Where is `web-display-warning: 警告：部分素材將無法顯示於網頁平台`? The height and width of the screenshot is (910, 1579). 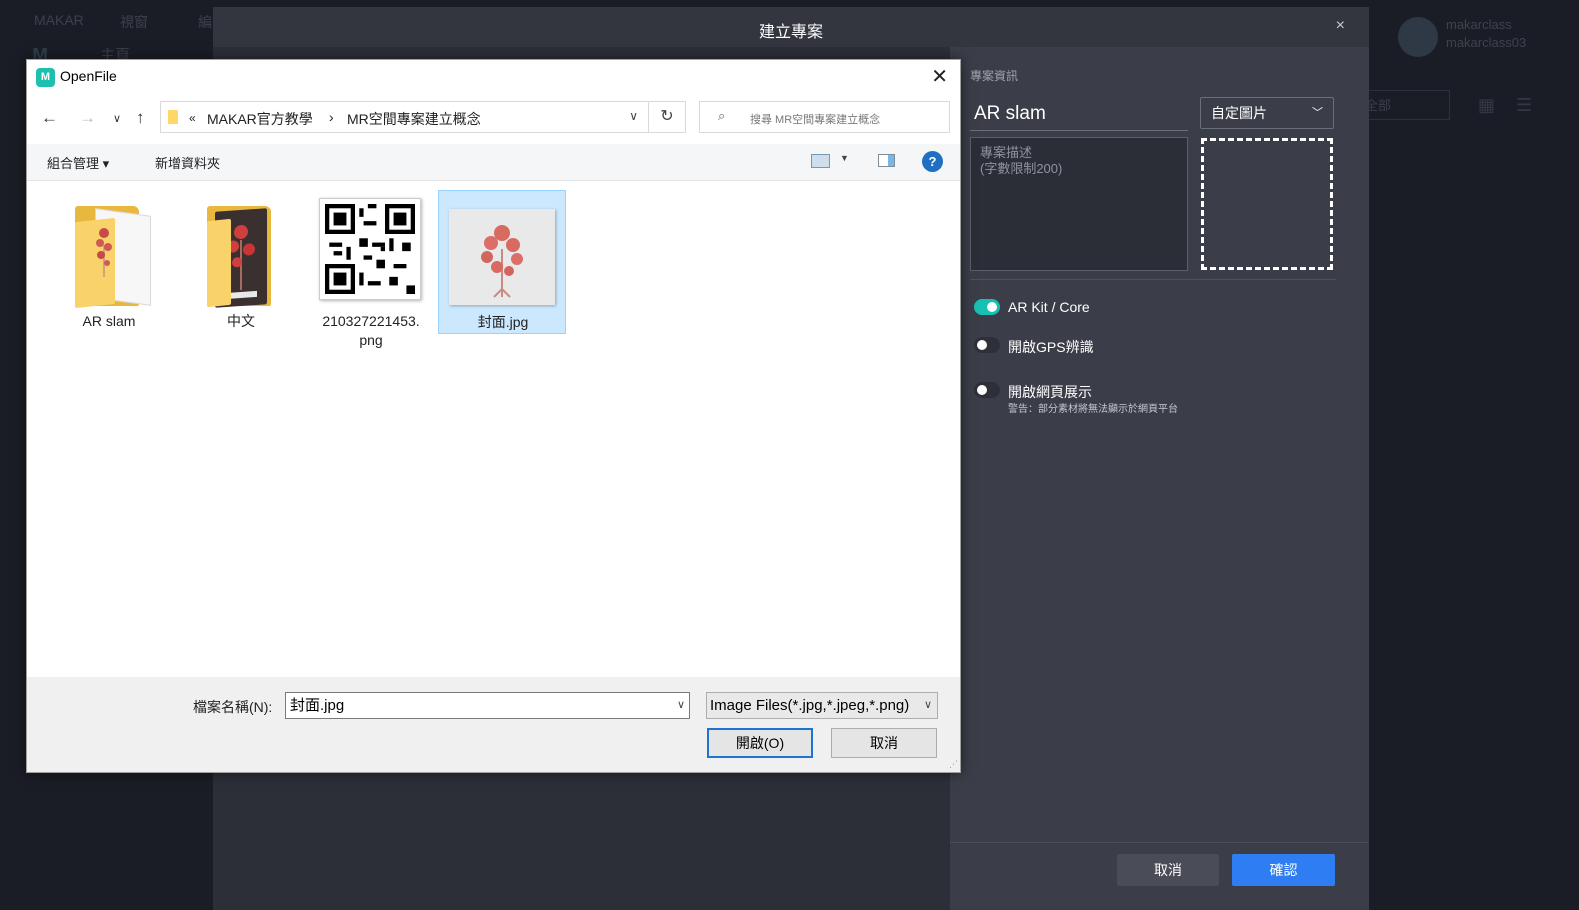 web-display-warning: 警告：部分素材將無法顯示於網頁平台 is located at coordinates (1093, 409).